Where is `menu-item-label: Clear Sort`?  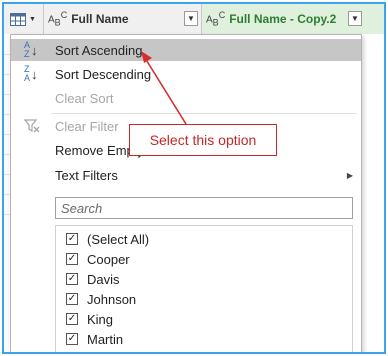 menu-item-label: Clear Sort is located at coordinates (84, 98).